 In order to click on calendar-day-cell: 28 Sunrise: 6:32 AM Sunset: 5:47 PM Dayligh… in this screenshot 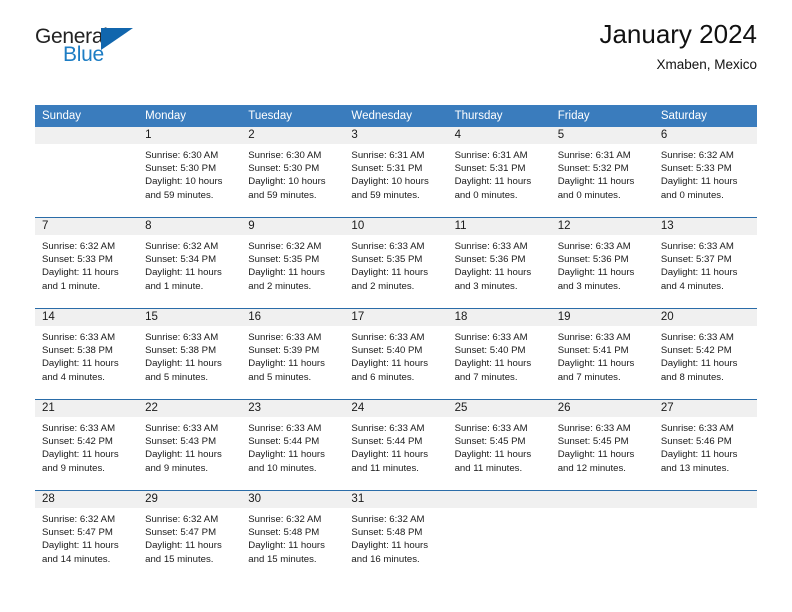, I will do `click(87, 535)`.